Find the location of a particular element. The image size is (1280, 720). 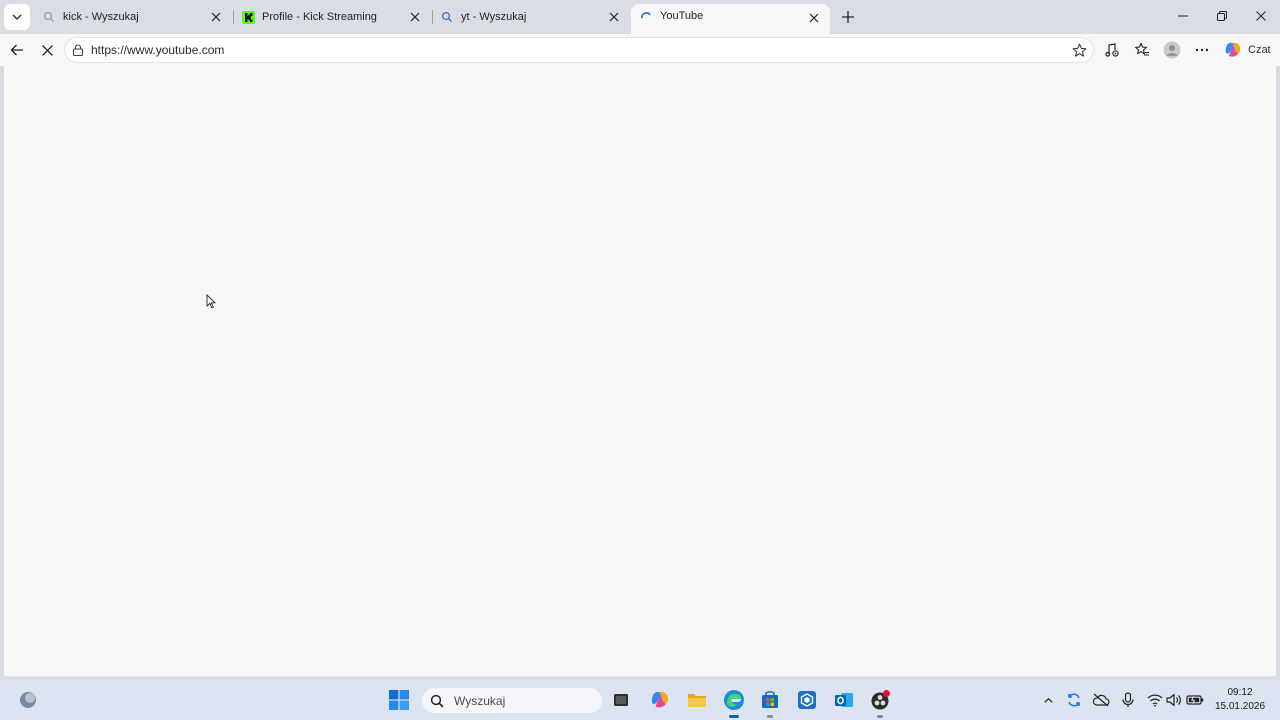

sync-icon is located at coordinates (1074, 700).